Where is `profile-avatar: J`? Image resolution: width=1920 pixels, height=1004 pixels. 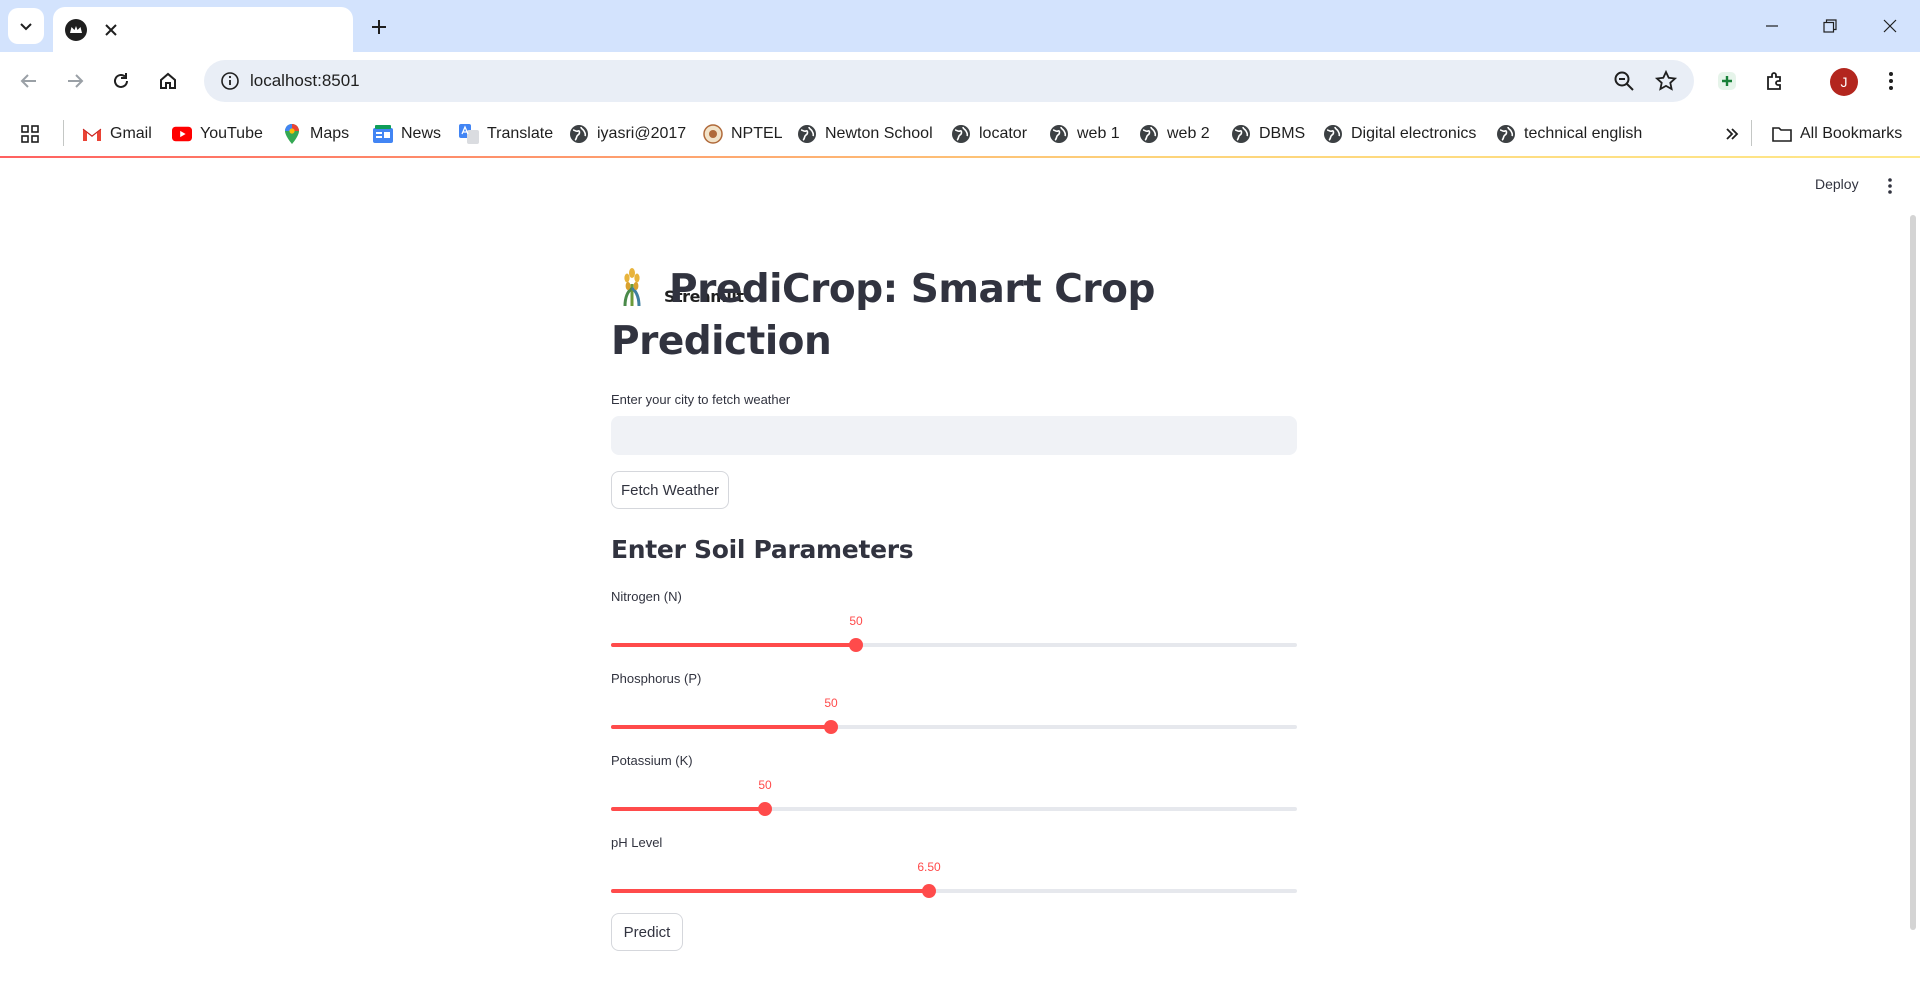
profile-avatar: J is located at coordinates (1844, 82).